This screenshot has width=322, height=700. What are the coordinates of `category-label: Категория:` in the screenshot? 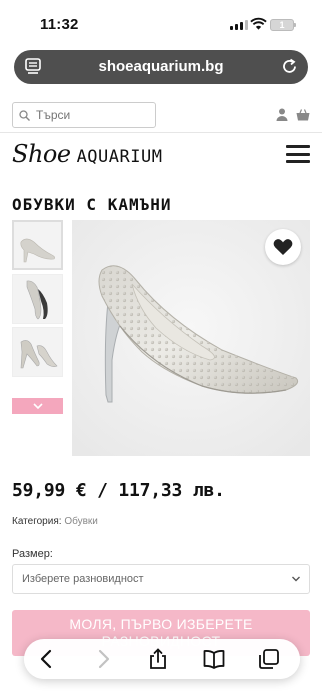 It's located at (37, 521).